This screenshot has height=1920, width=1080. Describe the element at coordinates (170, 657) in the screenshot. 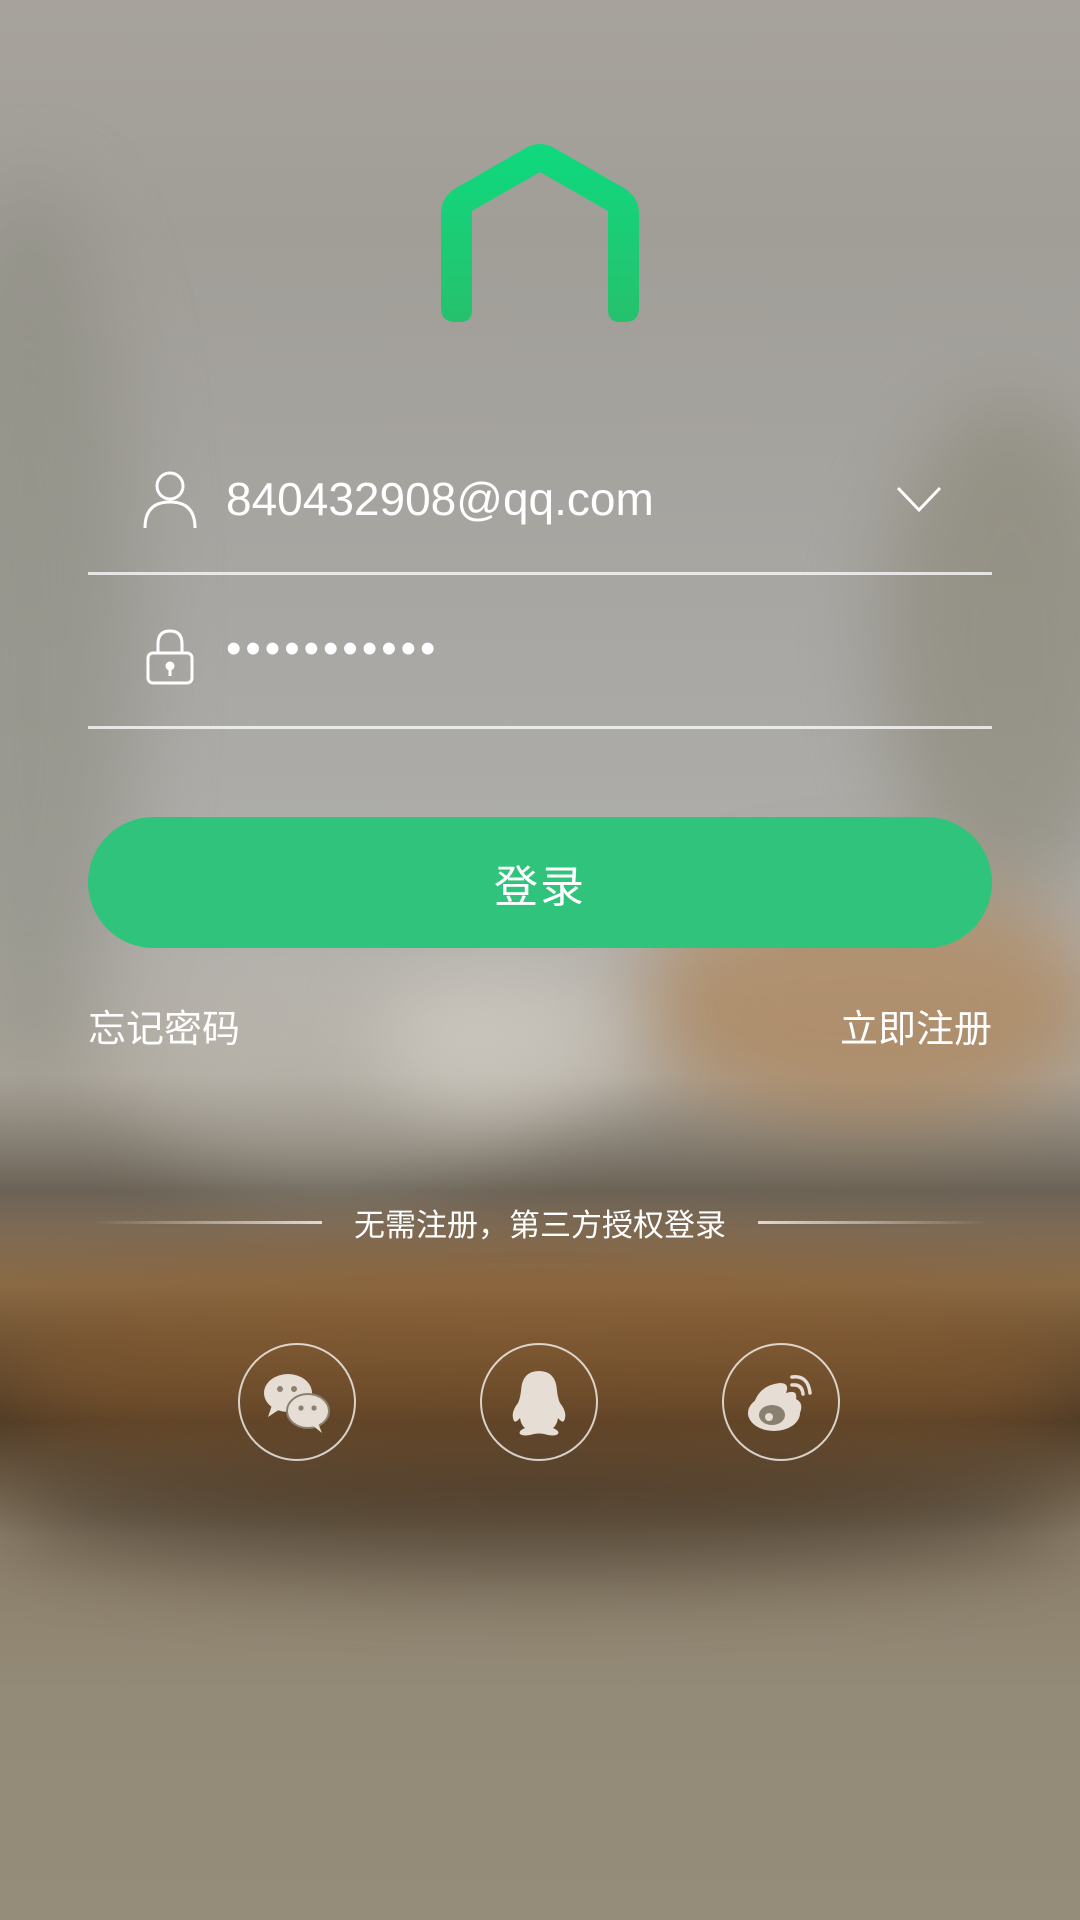

I see `lock-icon` at that location.